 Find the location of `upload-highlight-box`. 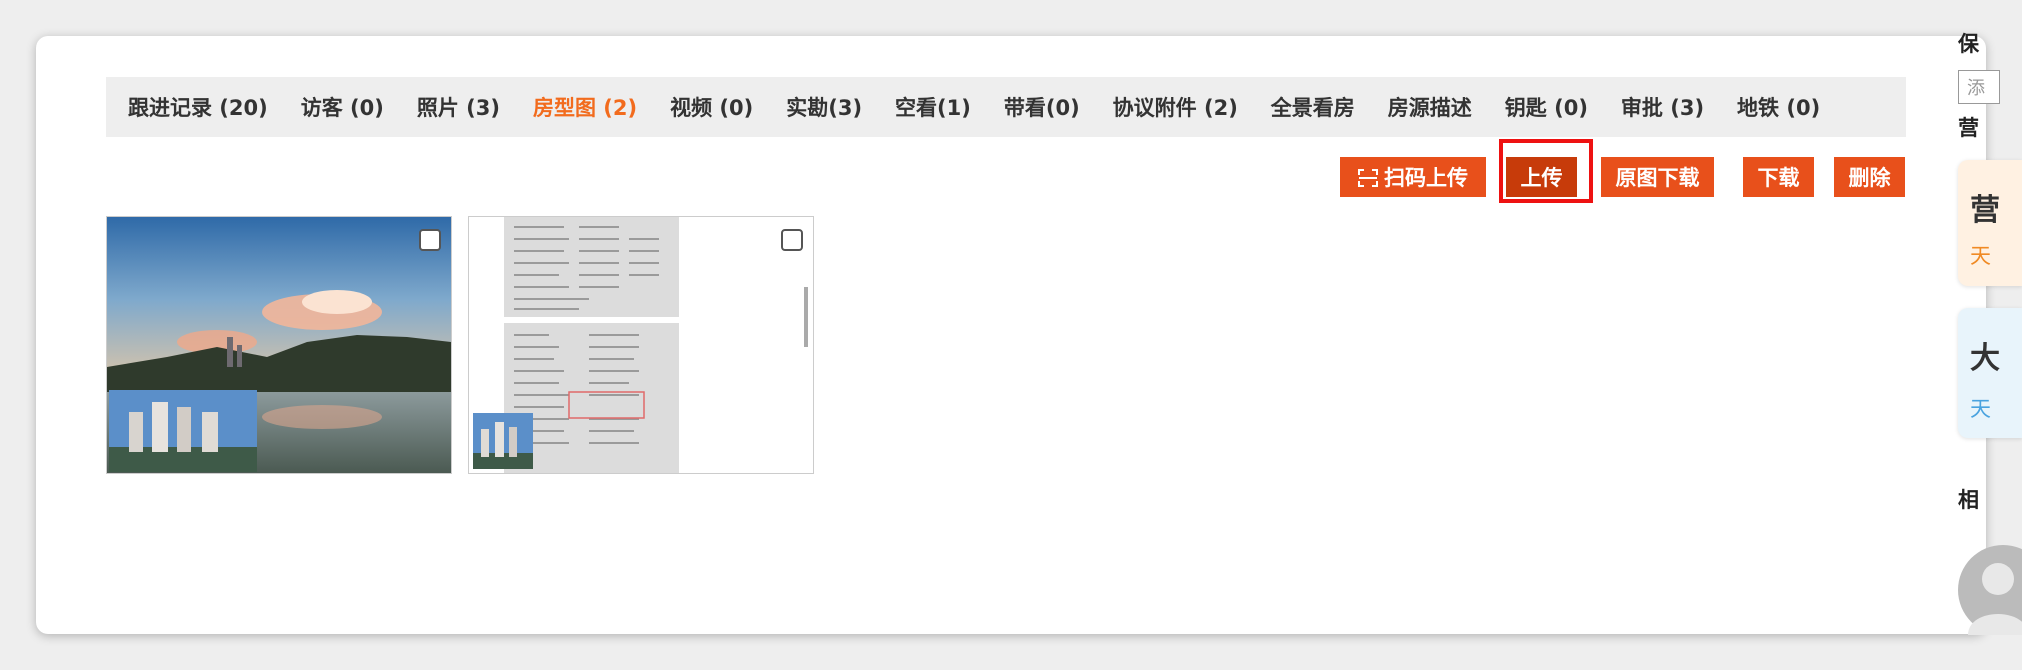

upload-highlight-box is located at coordinates (1546, 171).